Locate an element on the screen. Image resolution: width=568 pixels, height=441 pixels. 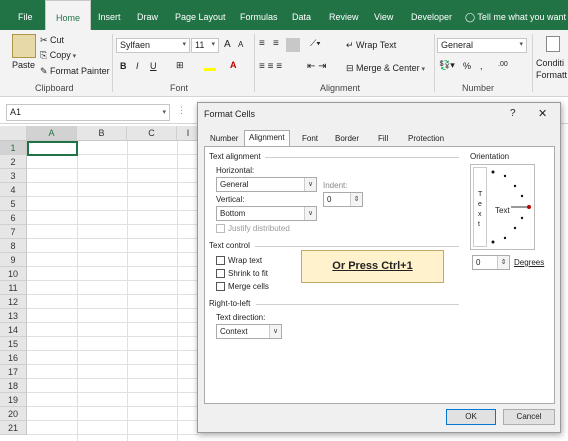
align-middle-icon: ≡ is located at coordinates (276, 43).